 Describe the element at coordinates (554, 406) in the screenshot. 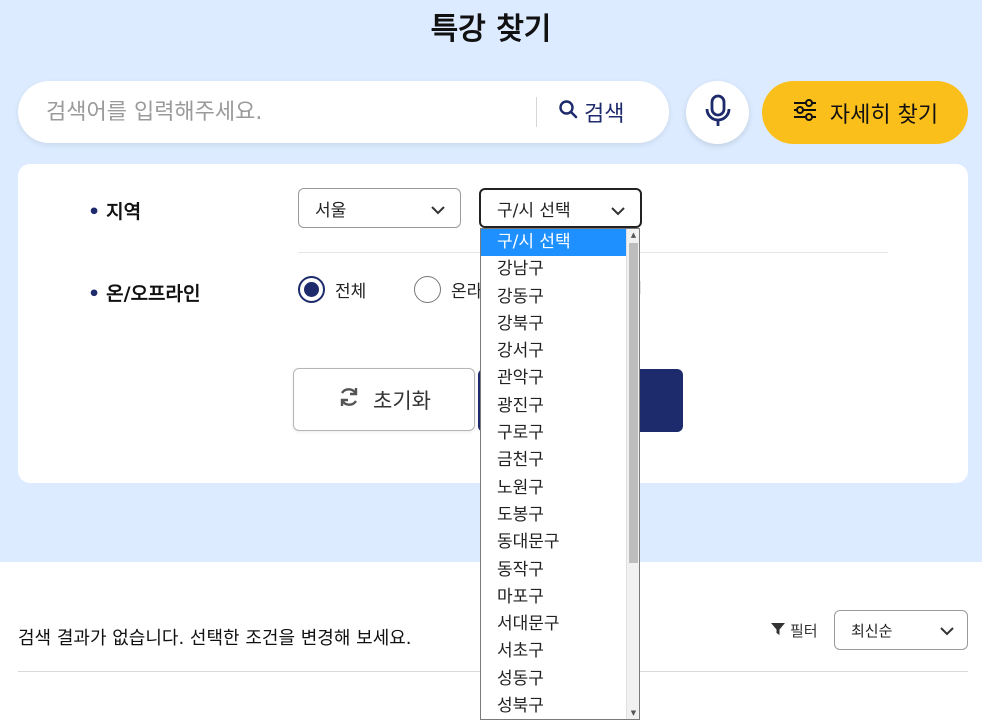

I see `dropdown-option: 광진구` at that location.